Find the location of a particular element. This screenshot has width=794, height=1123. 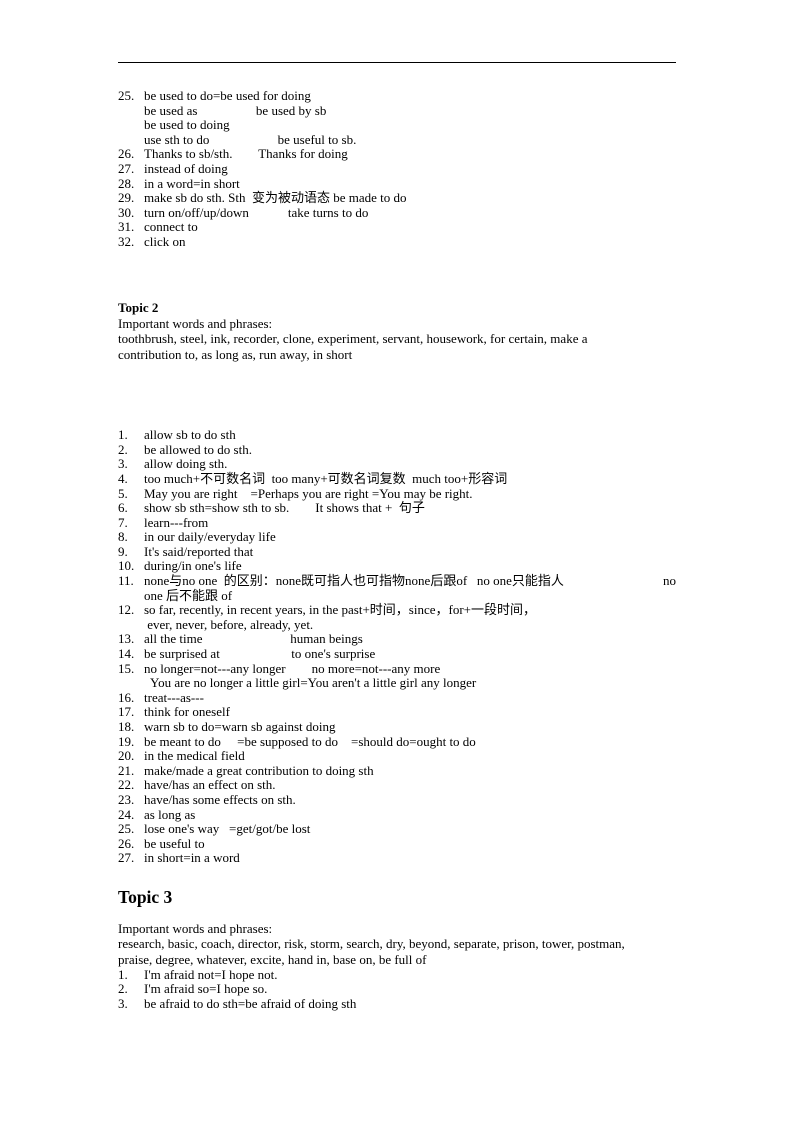

list-item-text-right: no is located at coordinates (669, 581).